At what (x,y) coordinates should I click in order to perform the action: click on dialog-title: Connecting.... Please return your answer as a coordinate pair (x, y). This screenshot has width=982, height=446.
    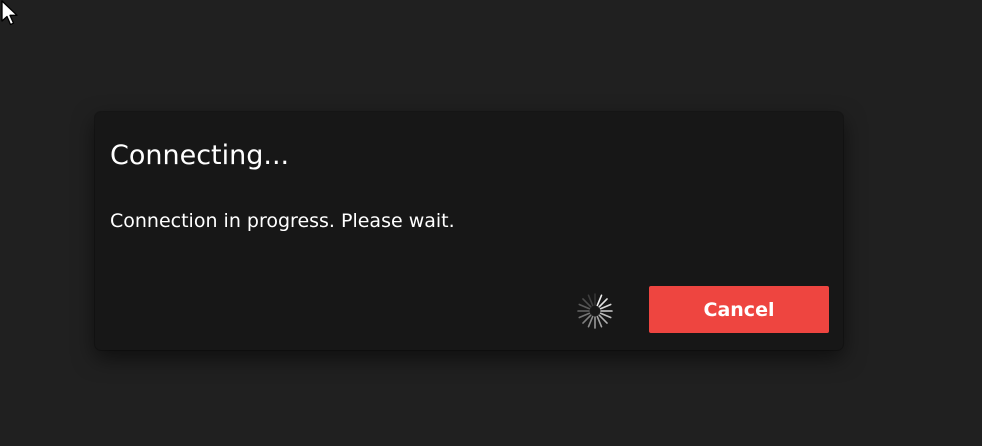
    Looking at the image, I should click on (200, 155).